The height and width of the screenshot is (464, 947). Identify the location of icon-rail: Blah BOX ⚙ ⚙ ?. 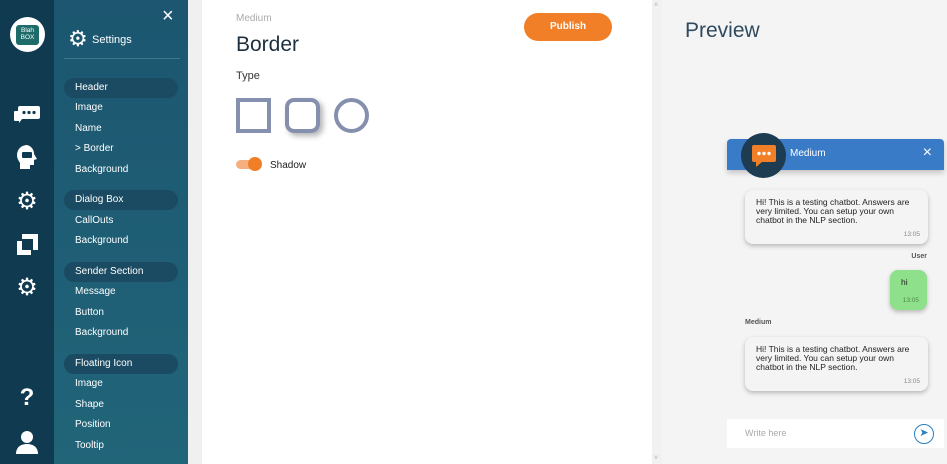
(27, 232).